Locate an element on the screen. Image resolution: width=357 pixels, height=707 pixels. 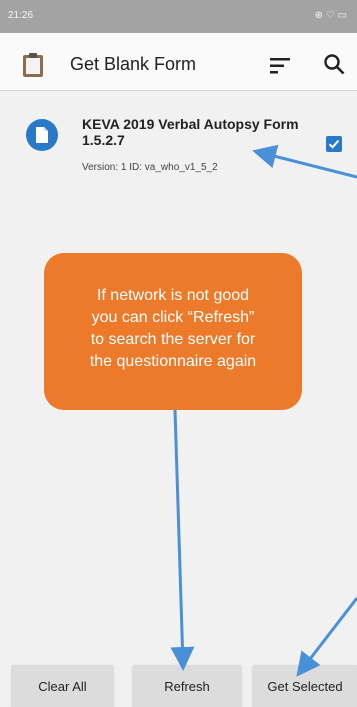
form-file-icon is located at coordinates (42, 135).